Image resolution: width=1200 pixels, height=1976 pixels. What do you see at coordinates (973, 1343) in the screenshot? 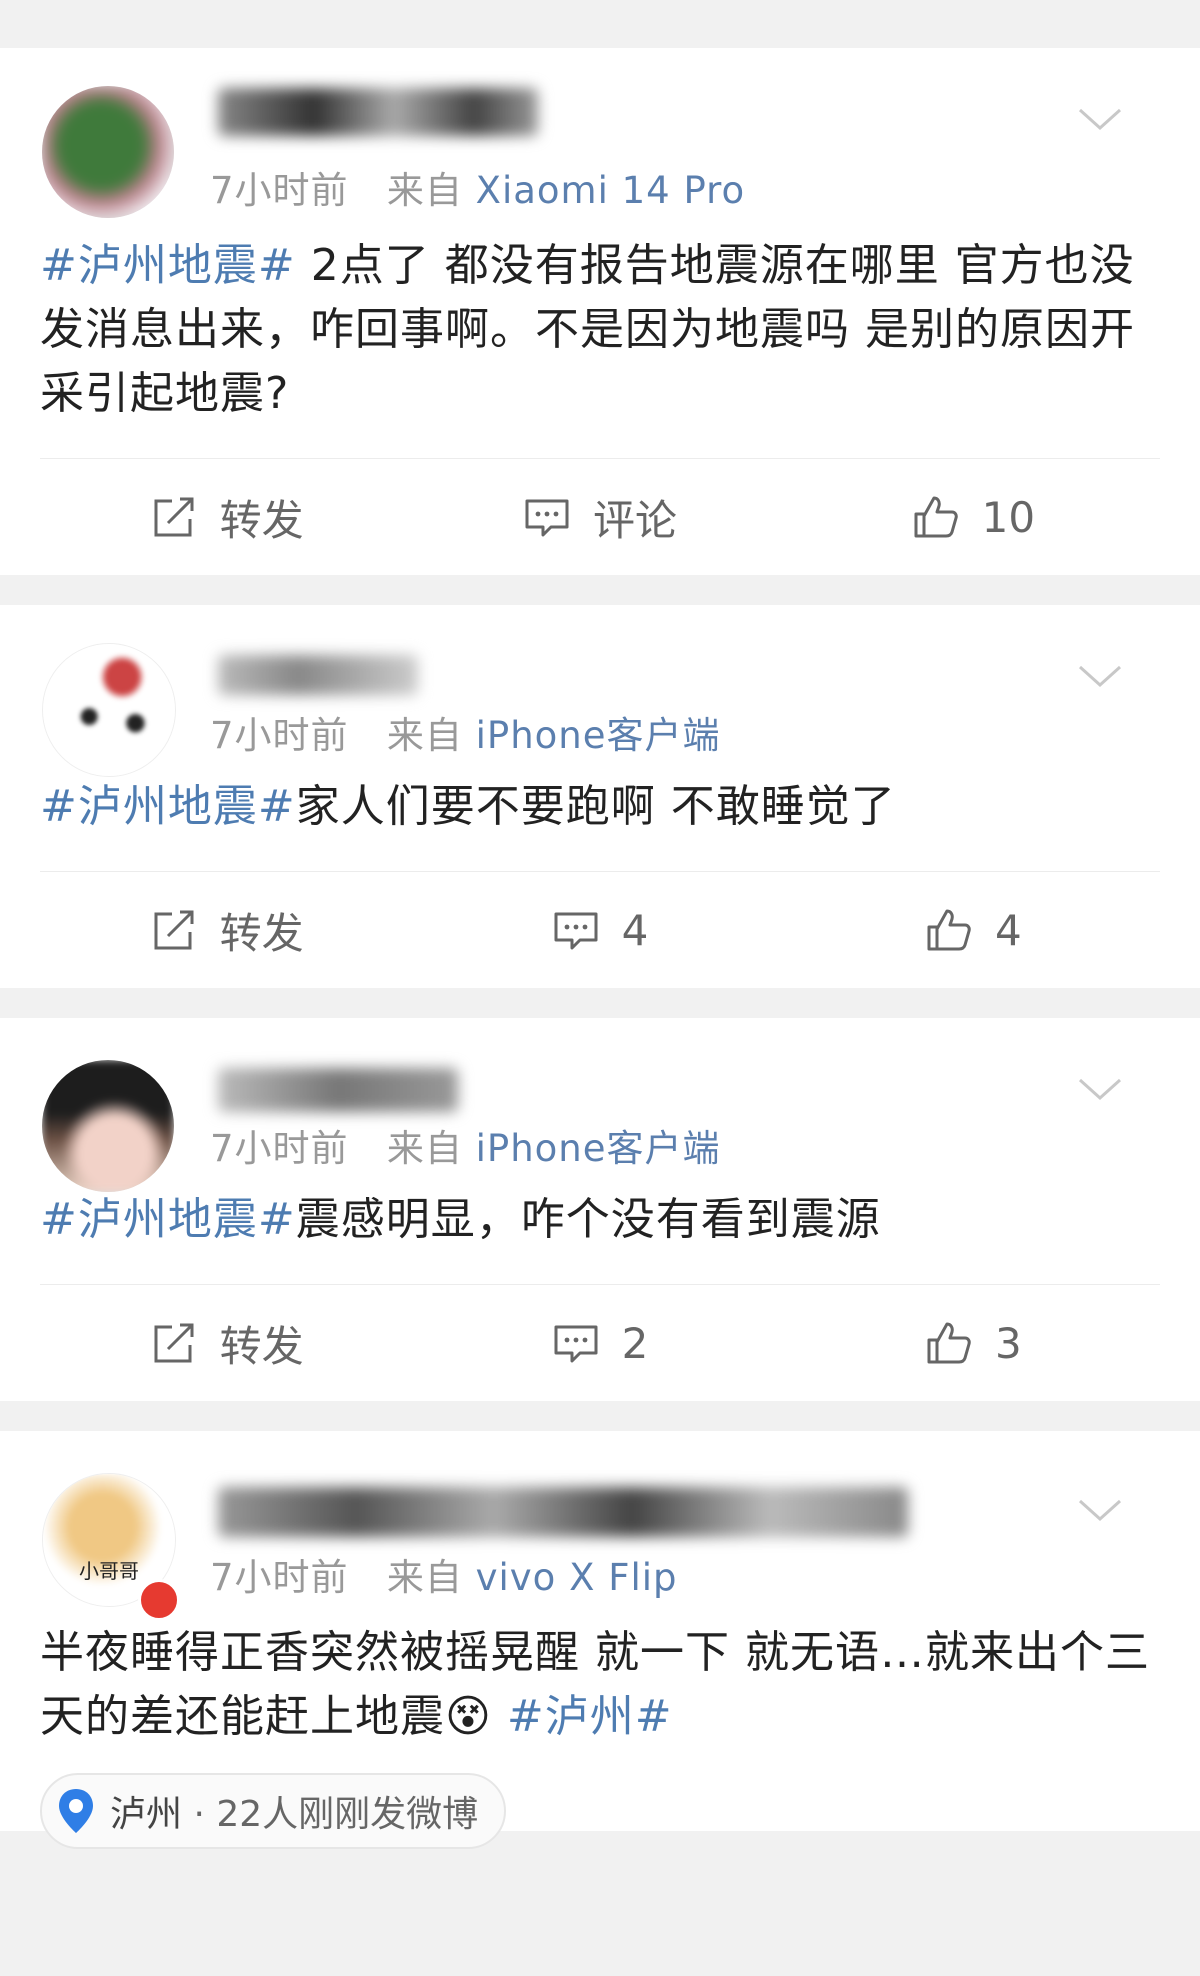
I see `like-button: 3` at bounding box center [973, 1343].